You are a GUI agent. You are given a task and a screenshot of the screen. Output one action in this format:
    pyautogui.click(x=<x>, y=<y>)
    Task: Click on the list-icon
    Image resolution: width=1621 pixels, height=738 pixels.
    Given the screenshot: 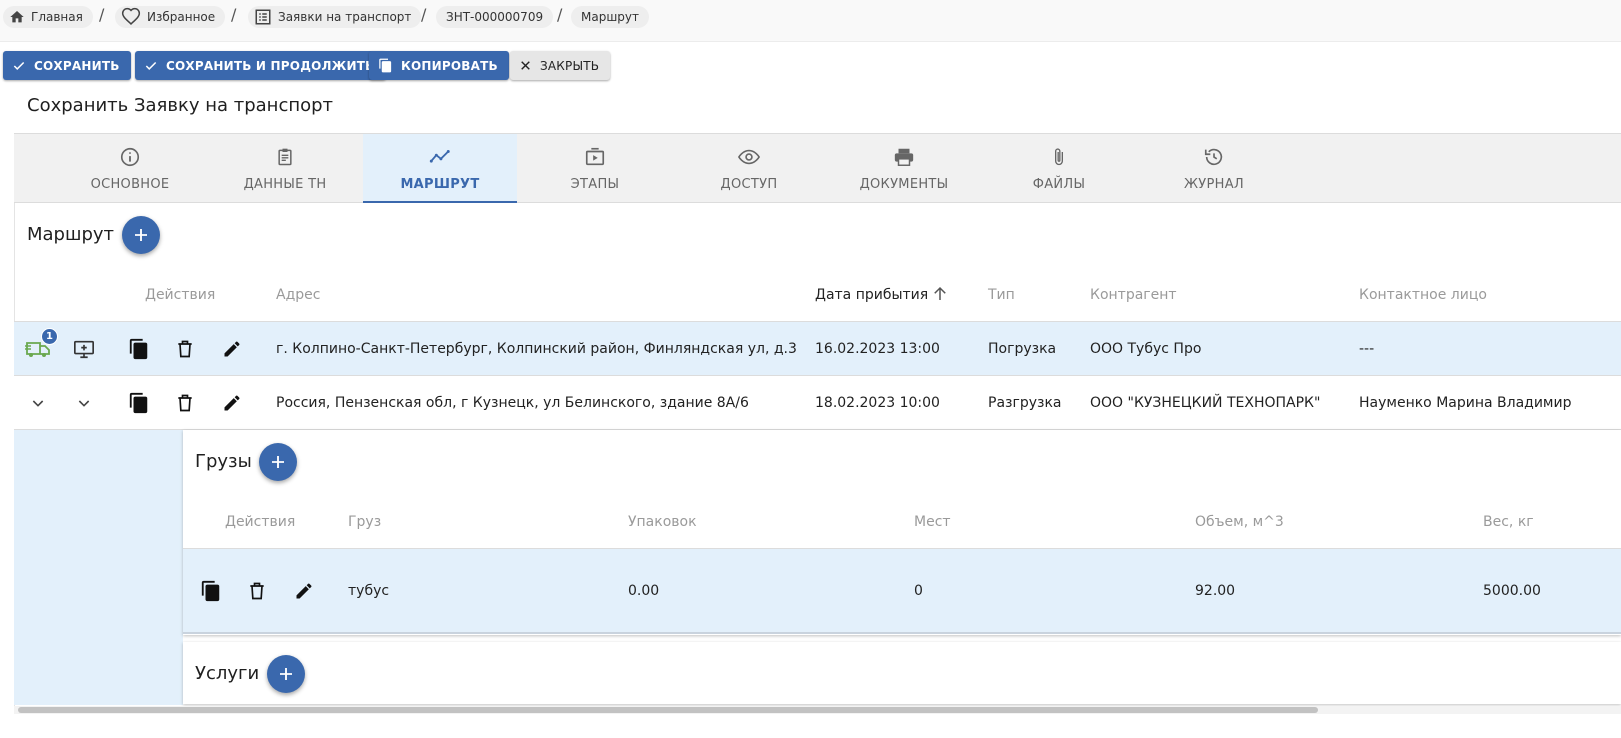 What is the action you would take?
    pyautogui.click(x=263, y=17)
    